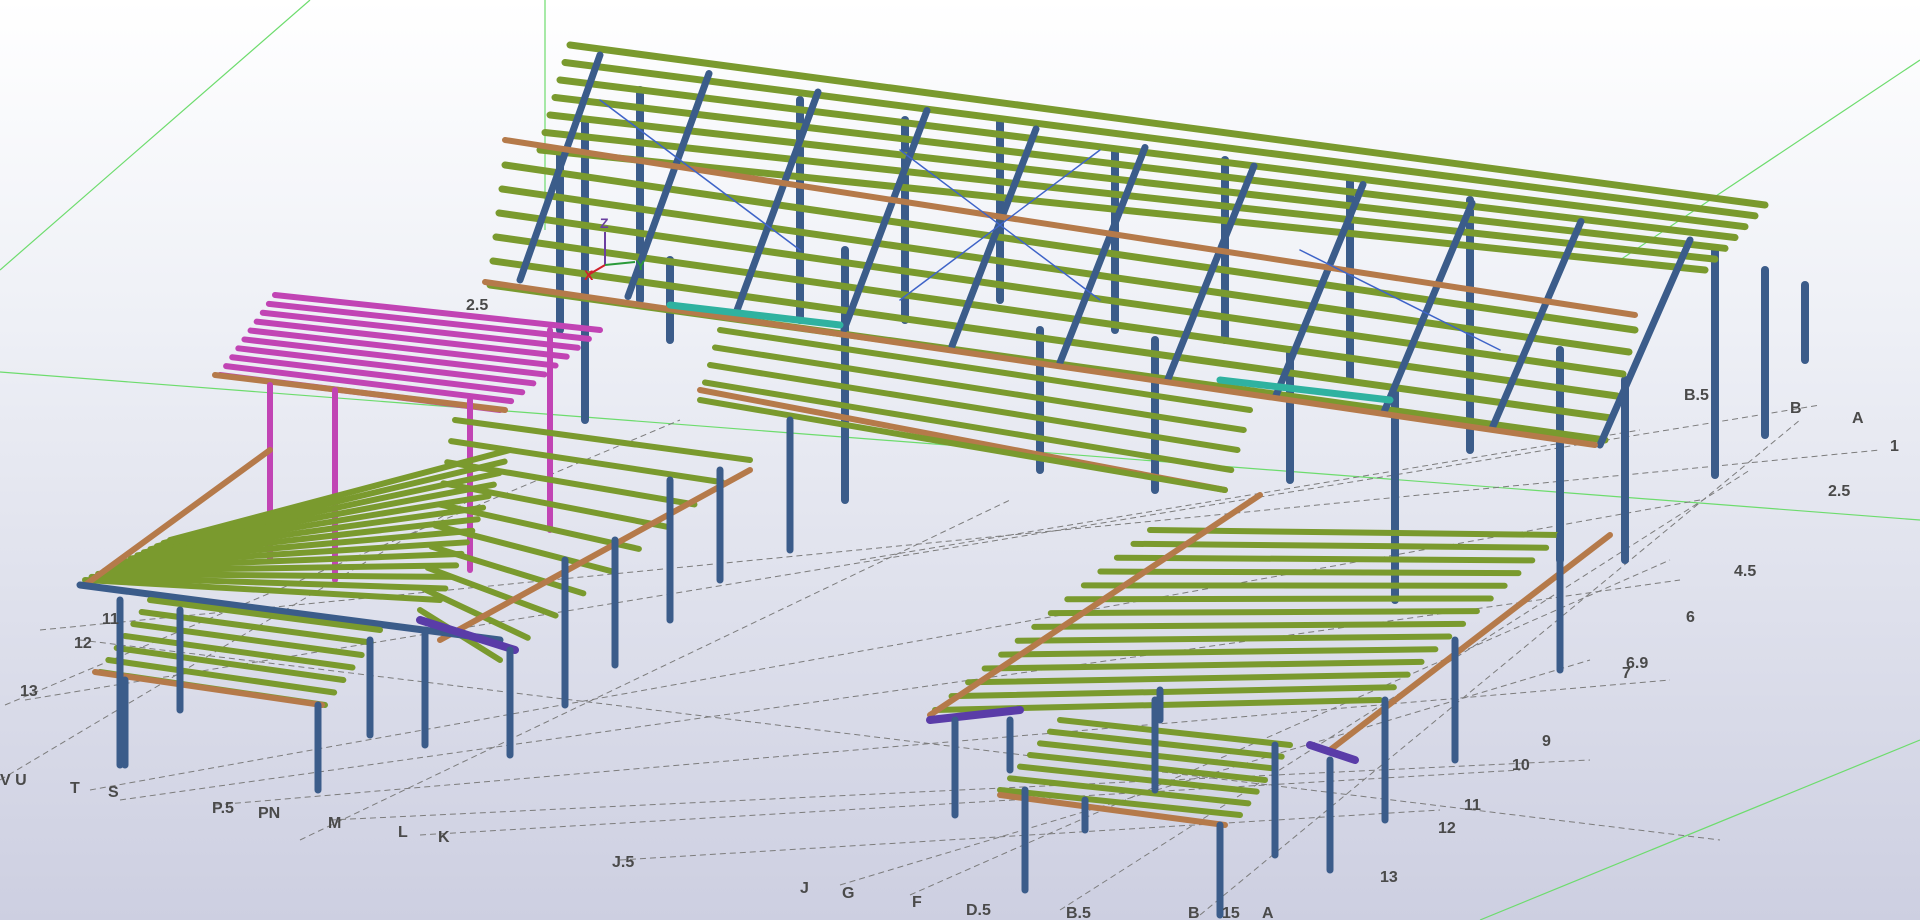 The height and width of the screenshot is (920, 1920). I want to click on grid-label-6: 6, so click(1690, 617).